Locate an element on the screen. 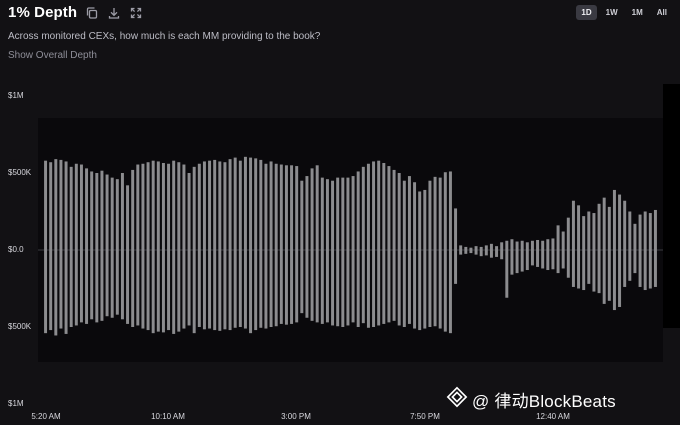 The image size is (680, 425). y-tick-label: $0.0 is located at coordinates (16, 249).